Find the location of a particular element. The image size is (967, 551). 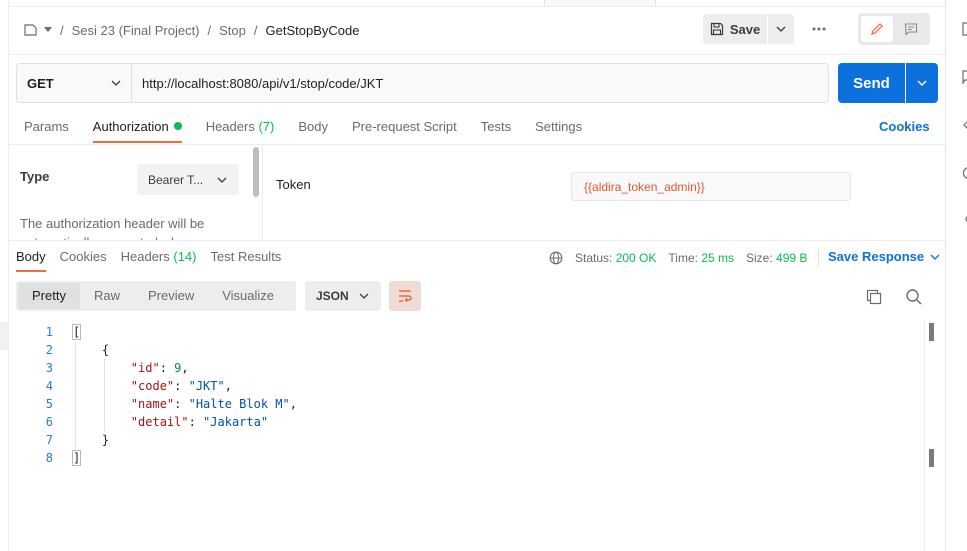

documentation-mode-button is located at coordinates (911, 29).